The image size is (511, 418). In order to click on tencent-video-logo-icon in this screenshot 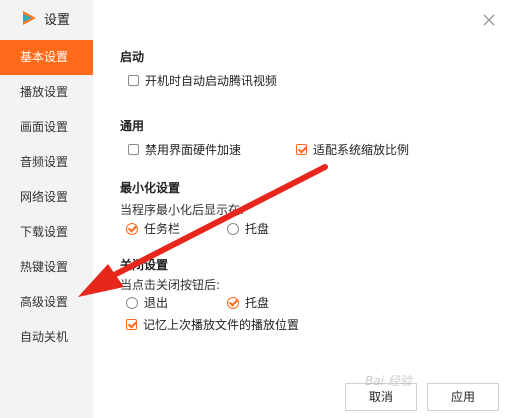, I will do `click(29, 18)`.